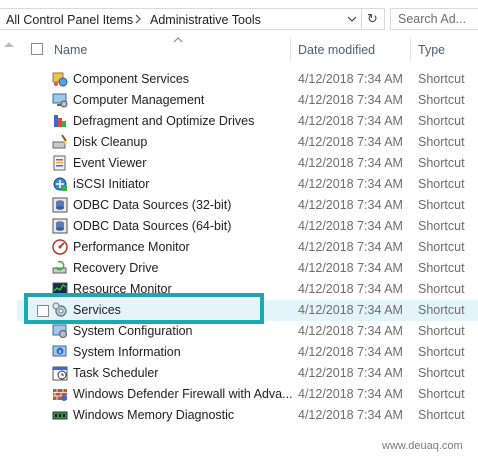 This screenshot has height=456, width=478. I want to click on search-box, so click(434, 19).